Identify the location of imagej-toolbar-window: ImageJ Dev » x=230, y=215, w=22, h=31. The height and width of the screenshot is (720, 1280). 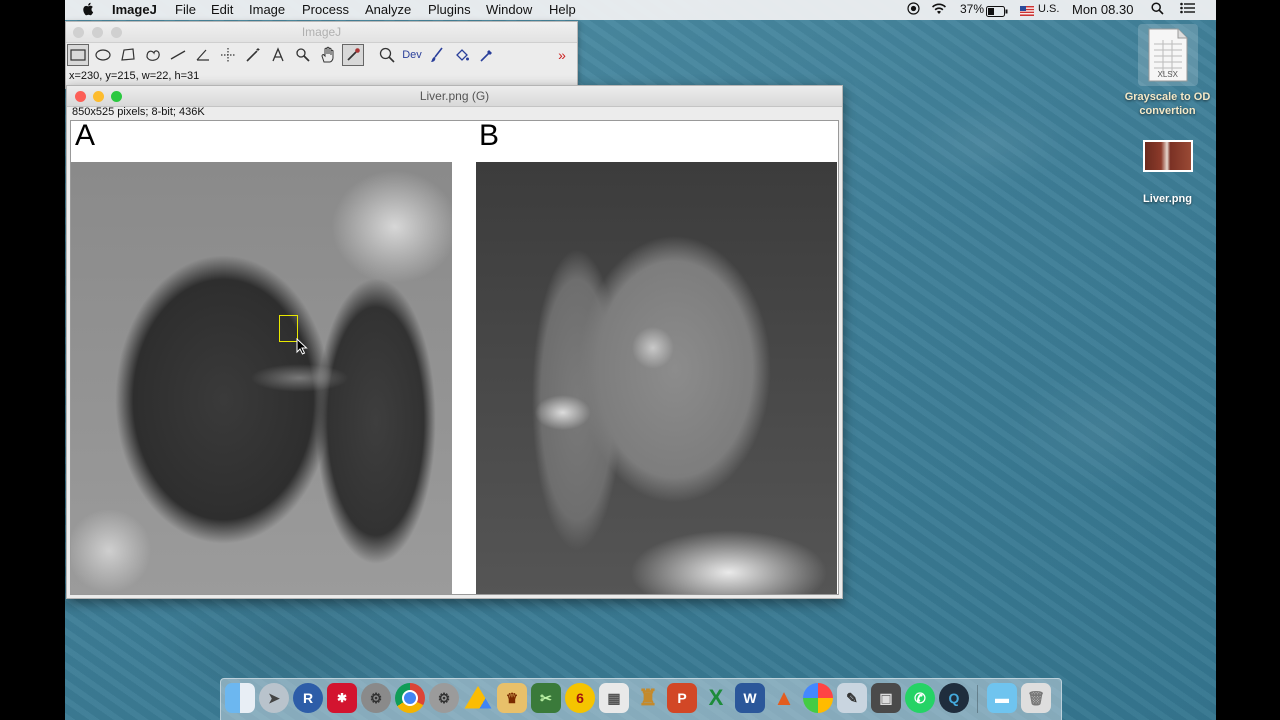
(321, 55).